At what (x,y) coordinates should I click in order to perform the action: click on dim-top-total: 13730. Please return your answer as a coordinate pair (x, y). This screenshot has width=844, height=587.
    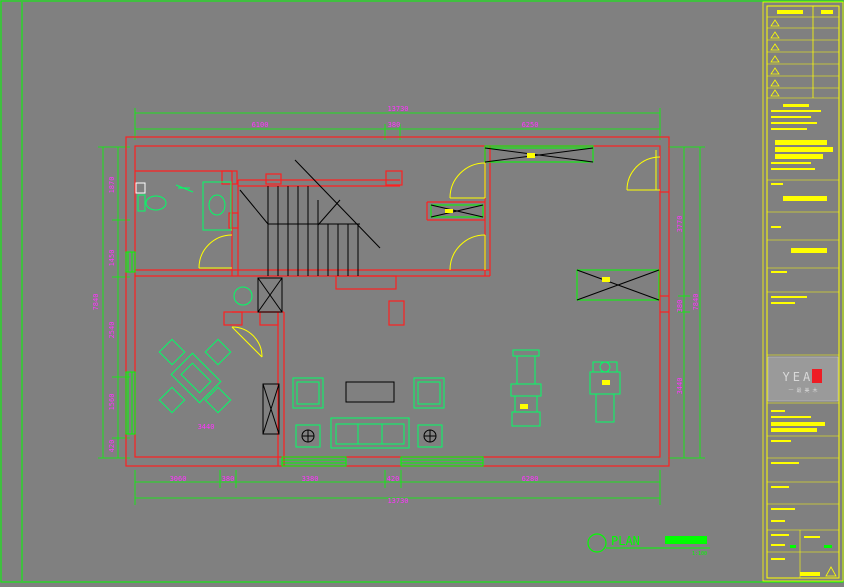
    Looking at the image, I should click on (397, 109).